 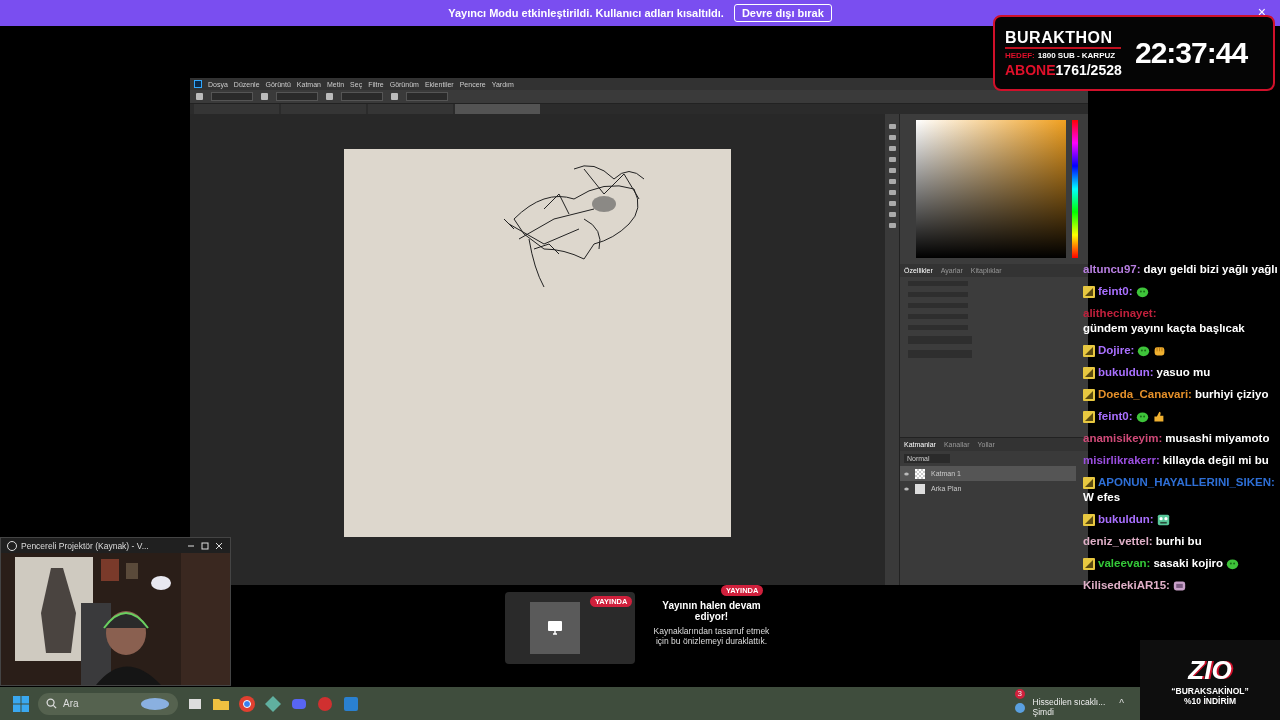 What do you see at coordinates (1043, 711) in the screenshot?
I see `weather-time: Şimdi` at bounding box center [1043, 711].